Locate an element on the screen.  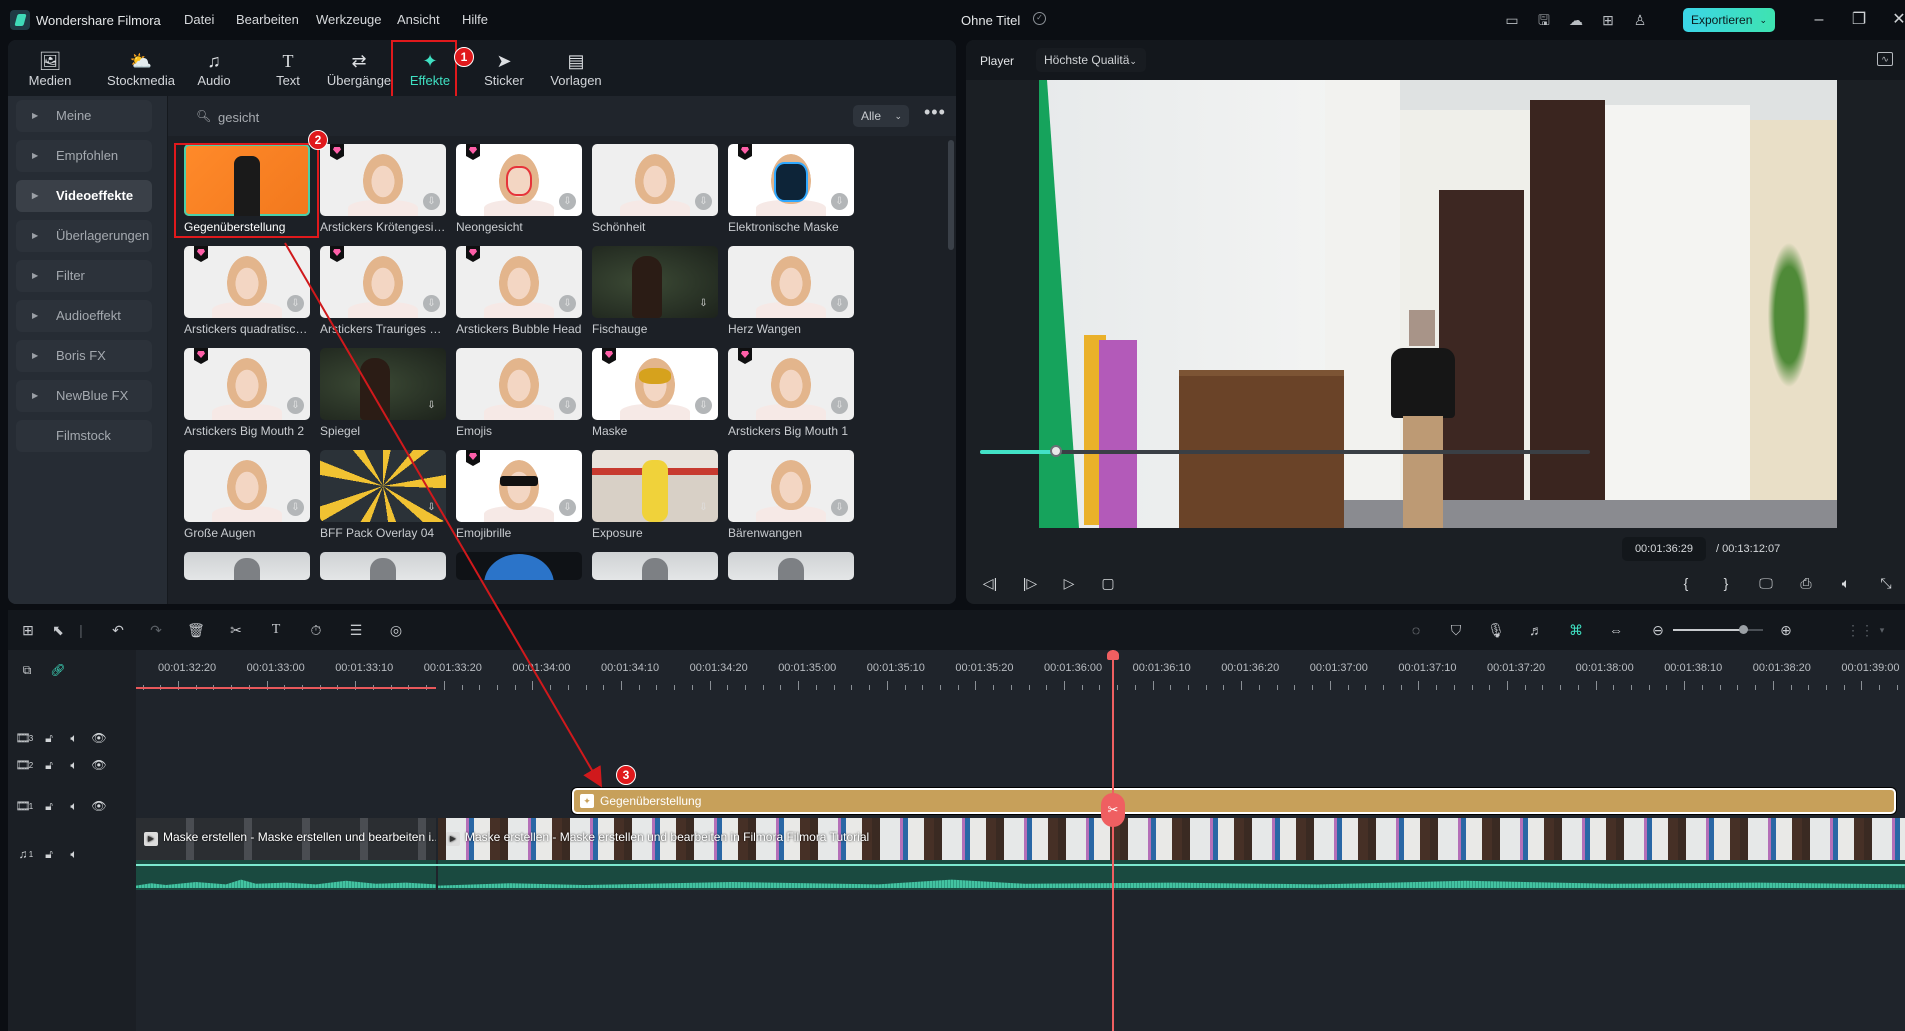
effect-card: ⇩ Spiegel is located at coordinates (383, 393).